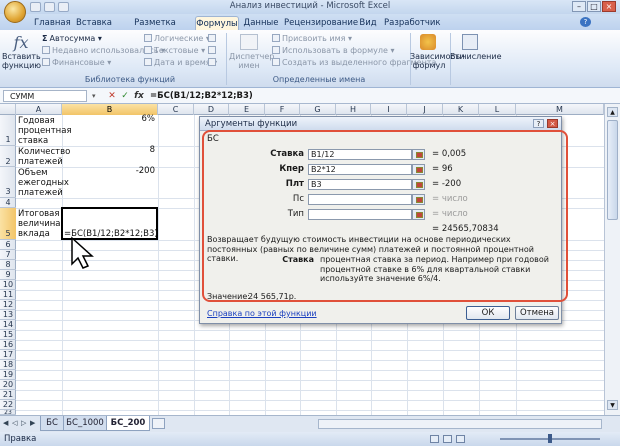 This screenshot has height=446, width=620. Describe the element at coordinates (447, 439) in the screenshot. I see `page-layout-icon` at that location.